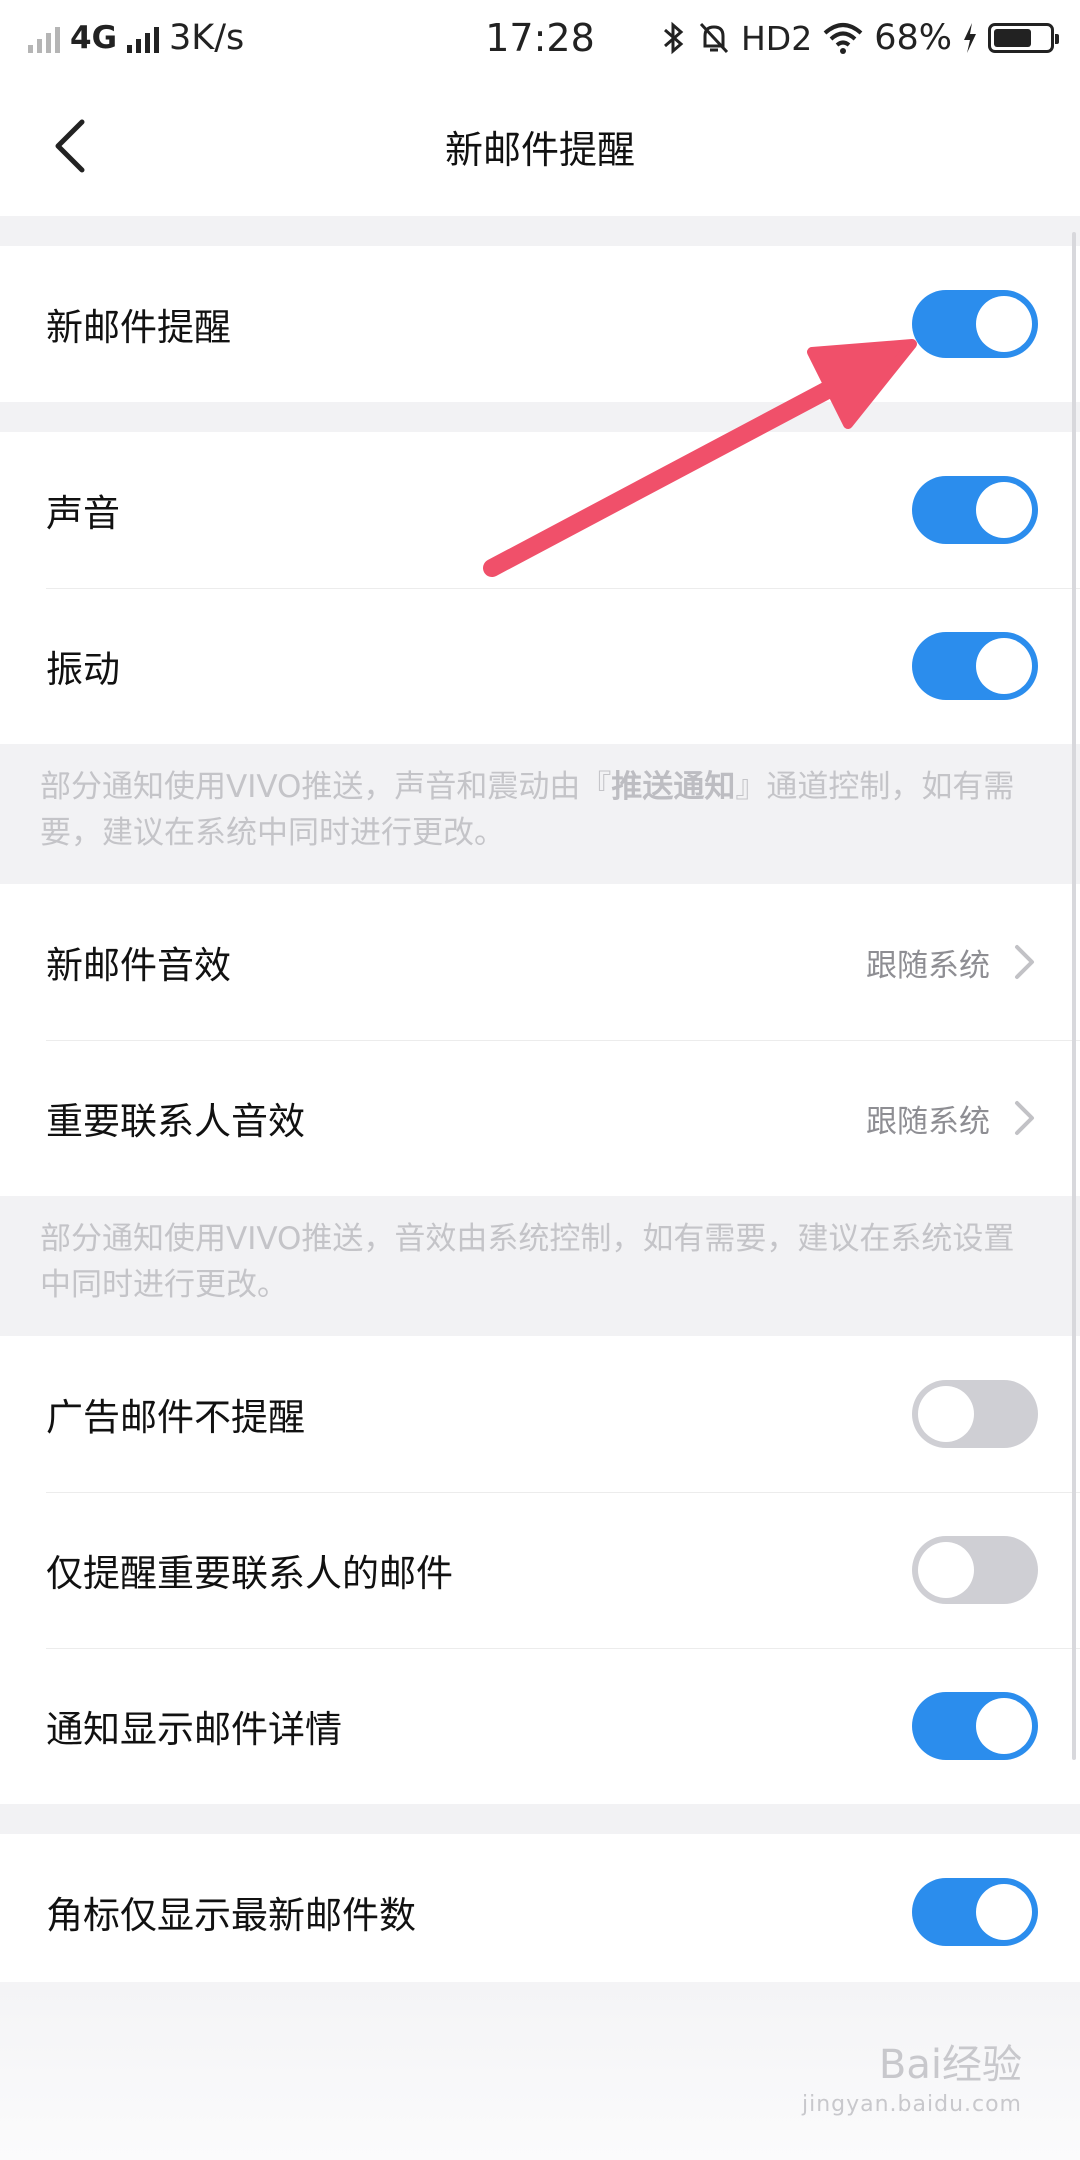  What do you see at coordinates (74, 146) in the screenshot?
I see `back-arrow-icon` at bounding box center [74, 146].